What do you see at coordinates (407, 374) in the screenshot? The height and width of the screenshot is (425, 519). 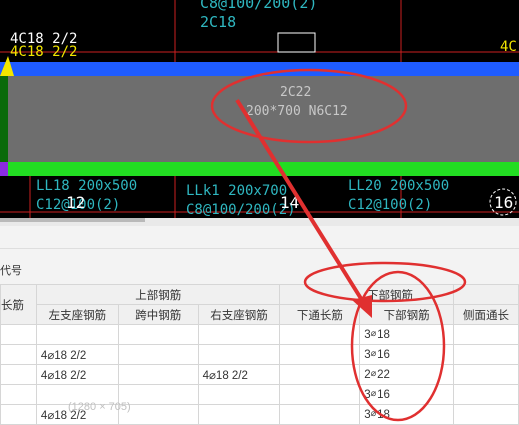 I see `cell-bottom-steel: 2⌀22` at bounding box center [407, 374].